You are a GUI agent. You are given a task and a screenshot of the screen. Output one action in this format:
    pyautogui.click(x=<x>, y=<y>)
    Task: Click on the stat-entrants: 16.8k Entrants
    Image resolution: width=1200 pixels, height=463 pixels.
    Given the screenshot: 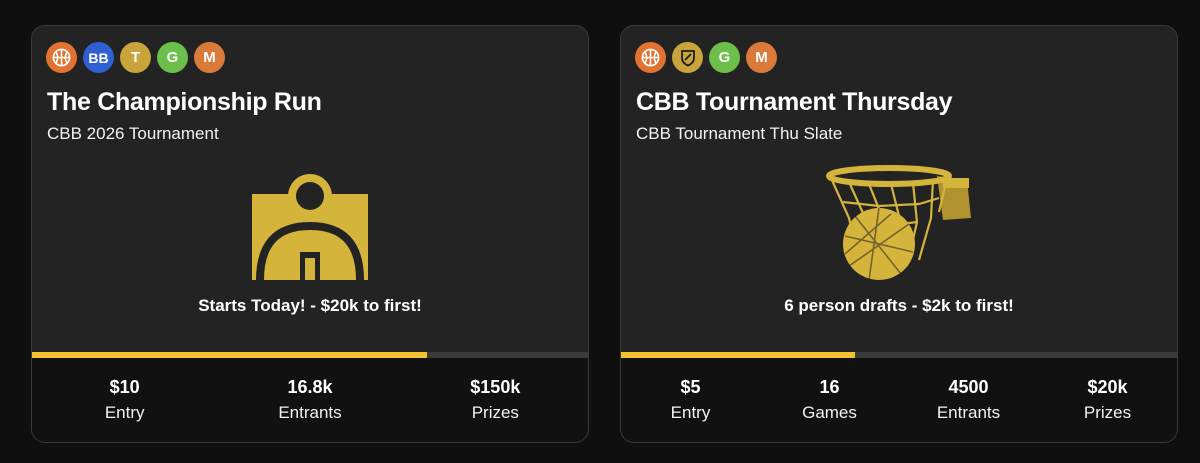 What is the action you would take?
    pyautogui.click(x=310, y=400)
    